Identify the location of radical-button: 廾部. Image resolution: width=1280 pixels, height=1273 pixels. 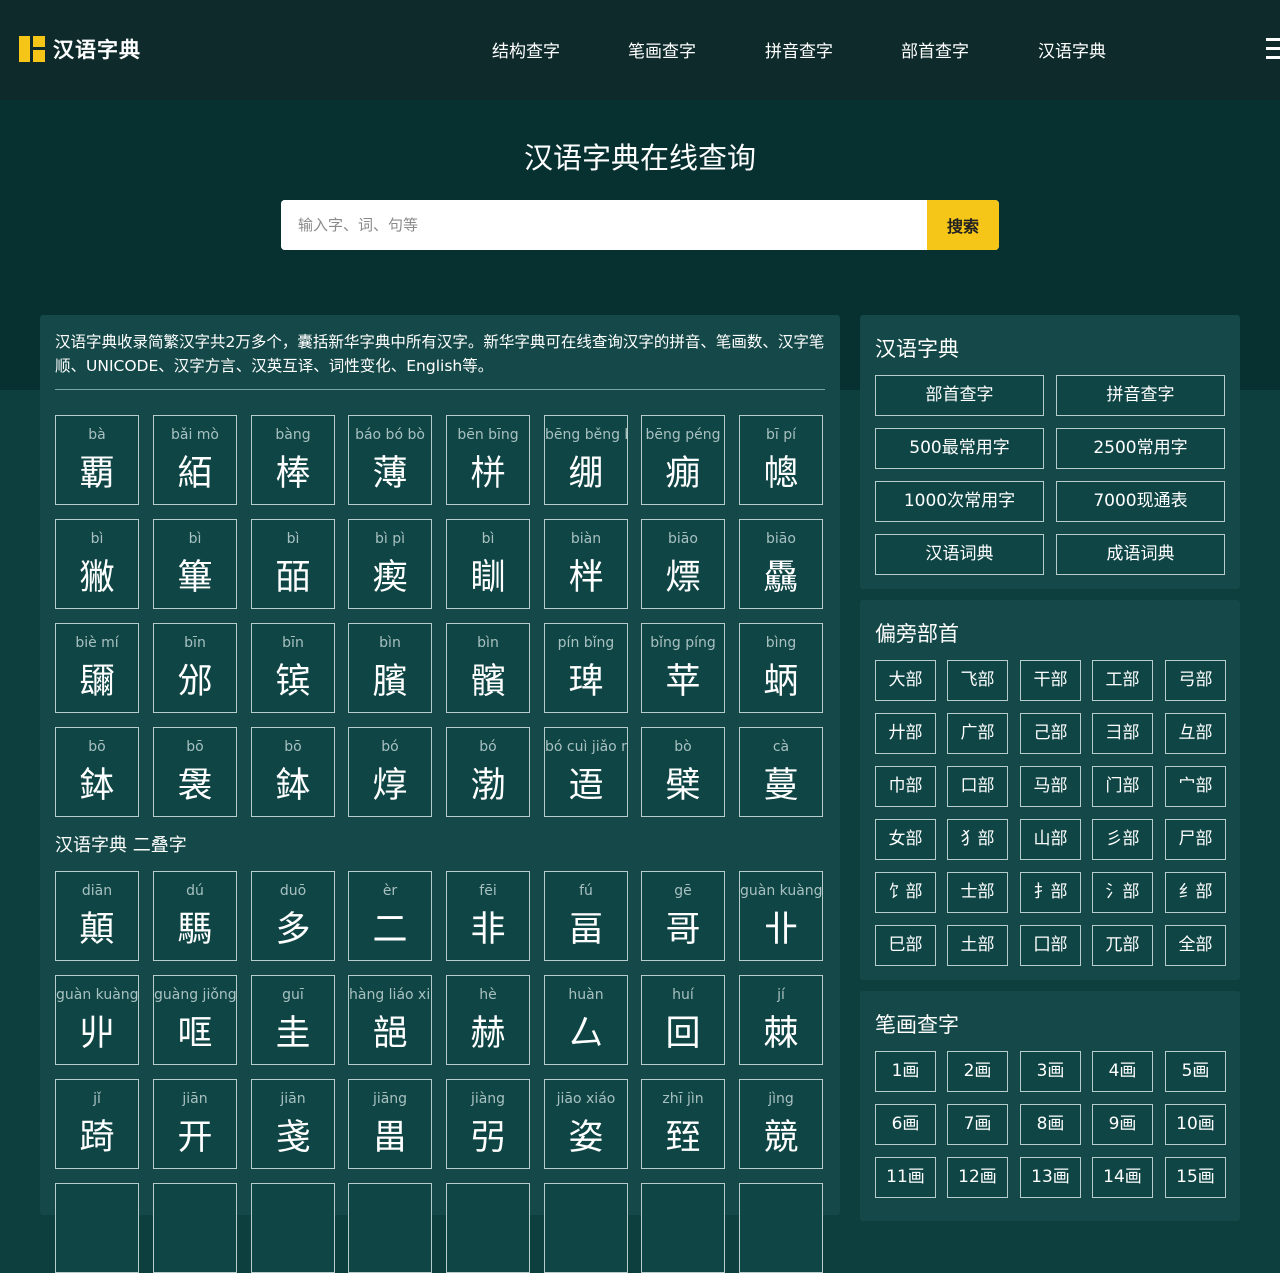
(905, 733).